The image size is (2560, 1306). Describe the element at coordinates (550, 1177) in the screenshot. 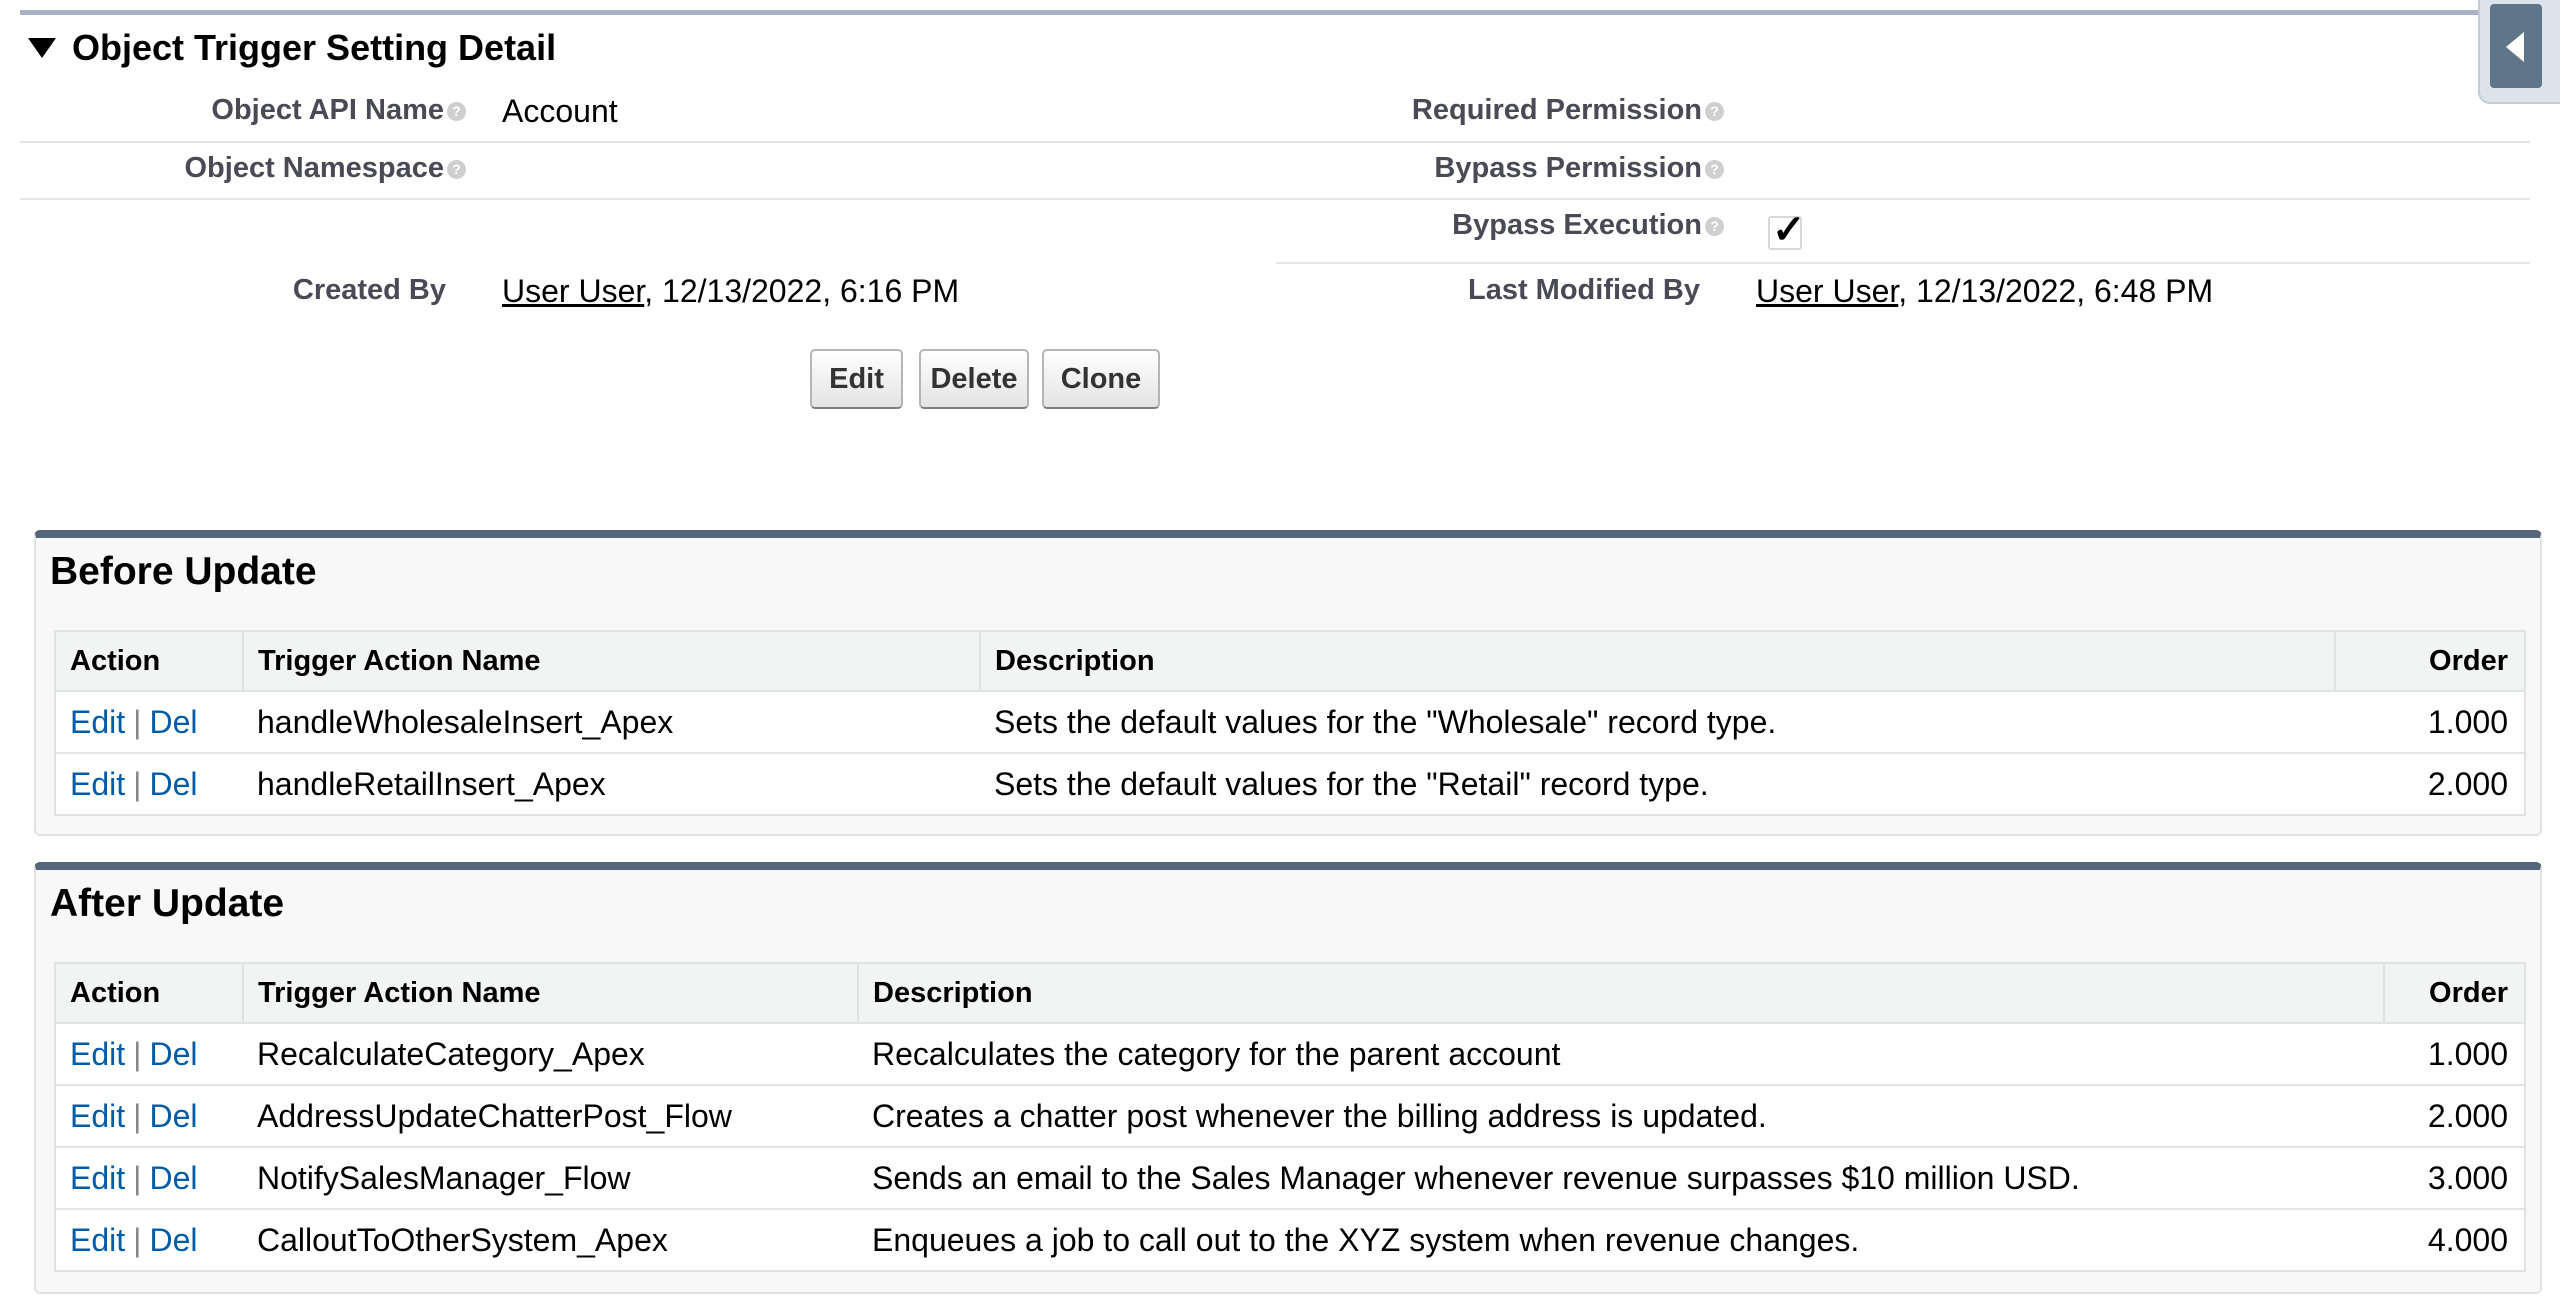

I see `trigger-action-name-cell: NotifySalesManager_Flow` at that location.